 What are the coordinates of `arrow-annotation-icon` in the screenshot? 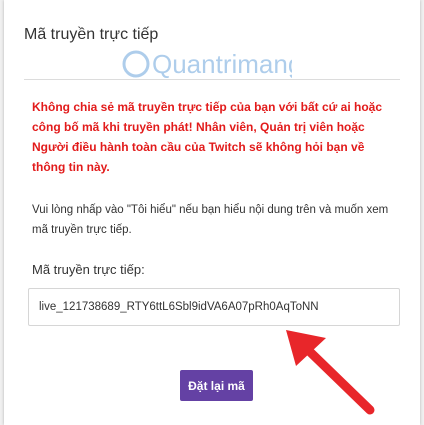 It's located at (330, 372).